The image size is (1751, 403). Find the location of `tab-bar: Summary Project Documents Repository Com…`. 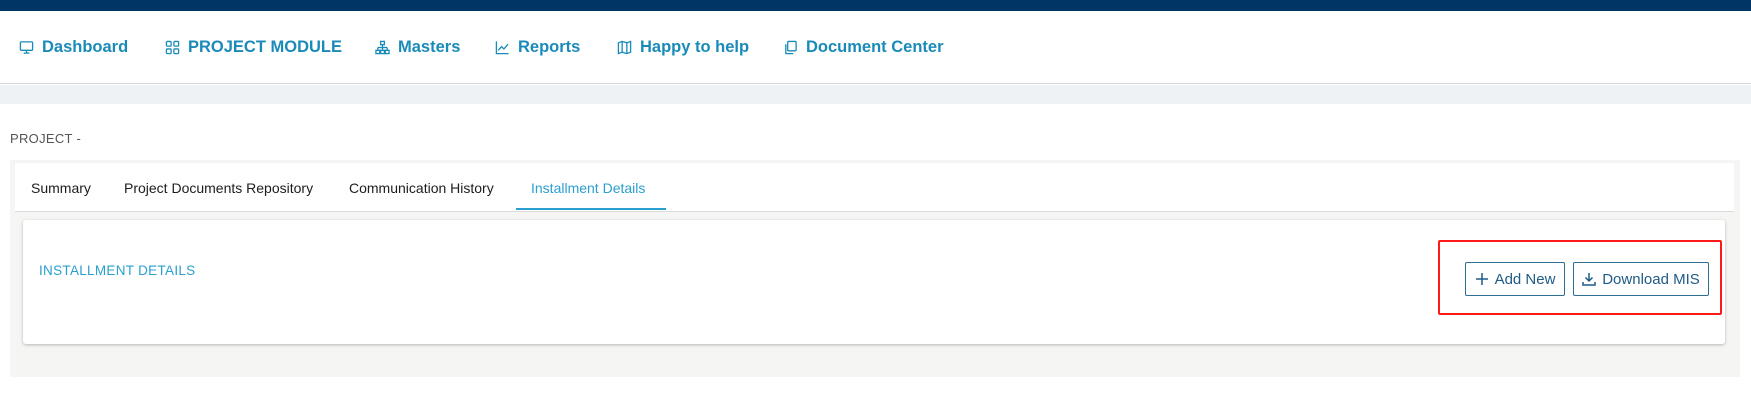

tab-bar: Summary Project Documents Repository Com… is located at coordinates (874, 187).